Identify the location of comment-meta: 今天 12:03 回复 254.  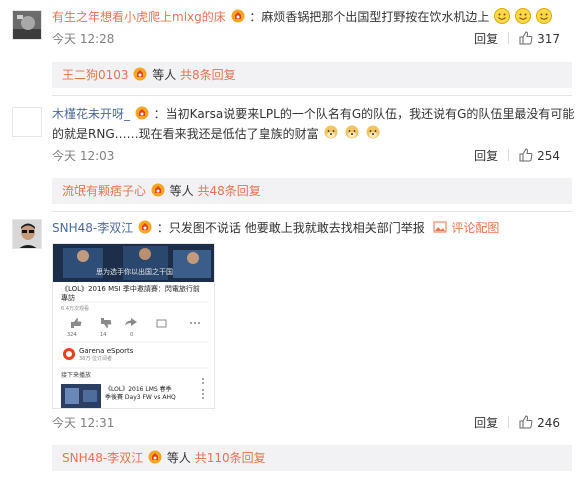
(312, 156).